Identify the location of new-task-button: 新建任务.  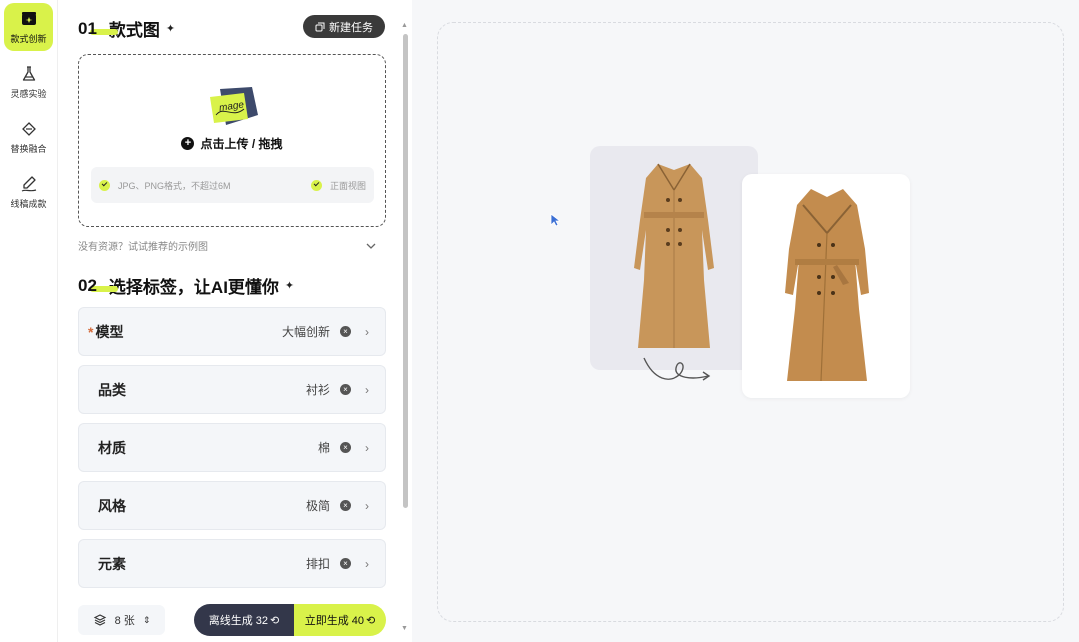
(344, 26).